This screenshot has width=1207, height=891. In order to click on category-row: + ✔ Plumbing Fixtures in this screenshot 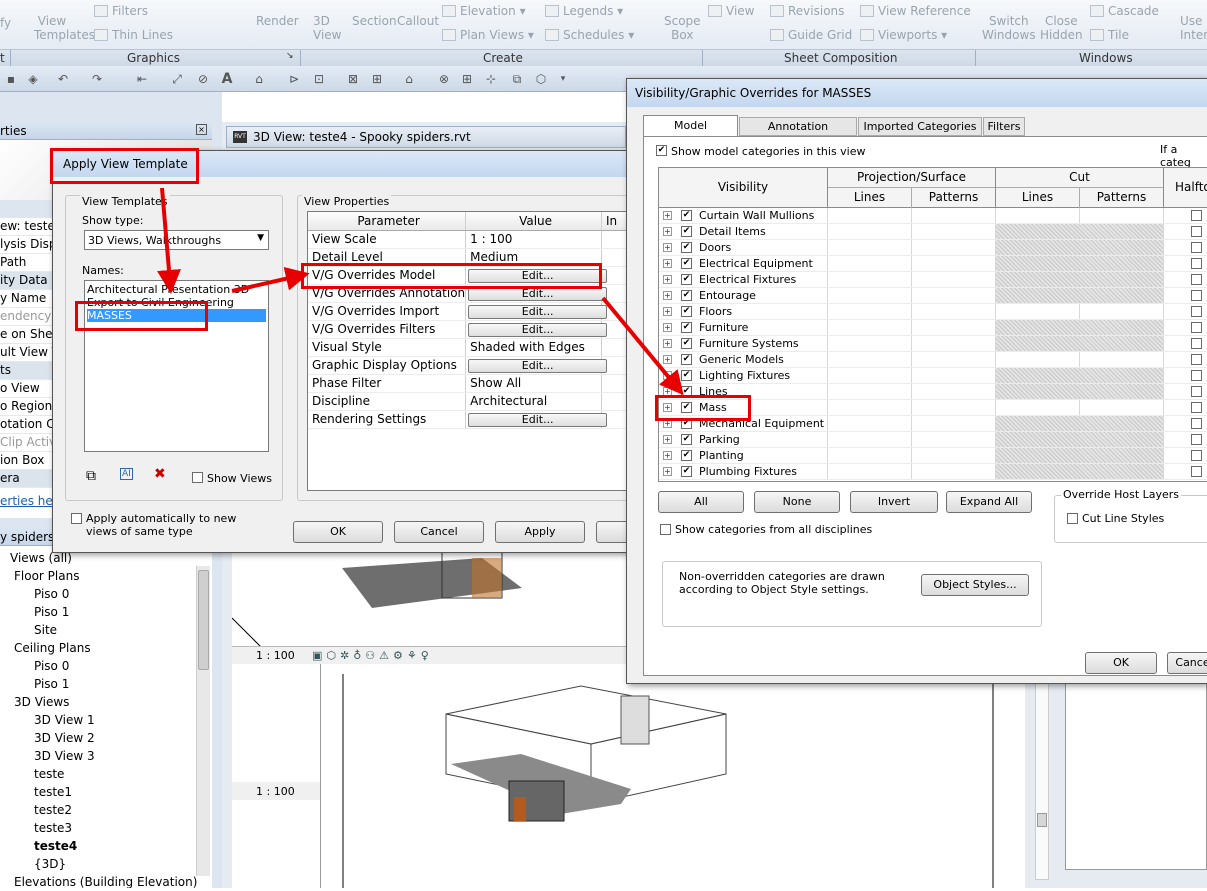, I will do `click(933, 472)`.